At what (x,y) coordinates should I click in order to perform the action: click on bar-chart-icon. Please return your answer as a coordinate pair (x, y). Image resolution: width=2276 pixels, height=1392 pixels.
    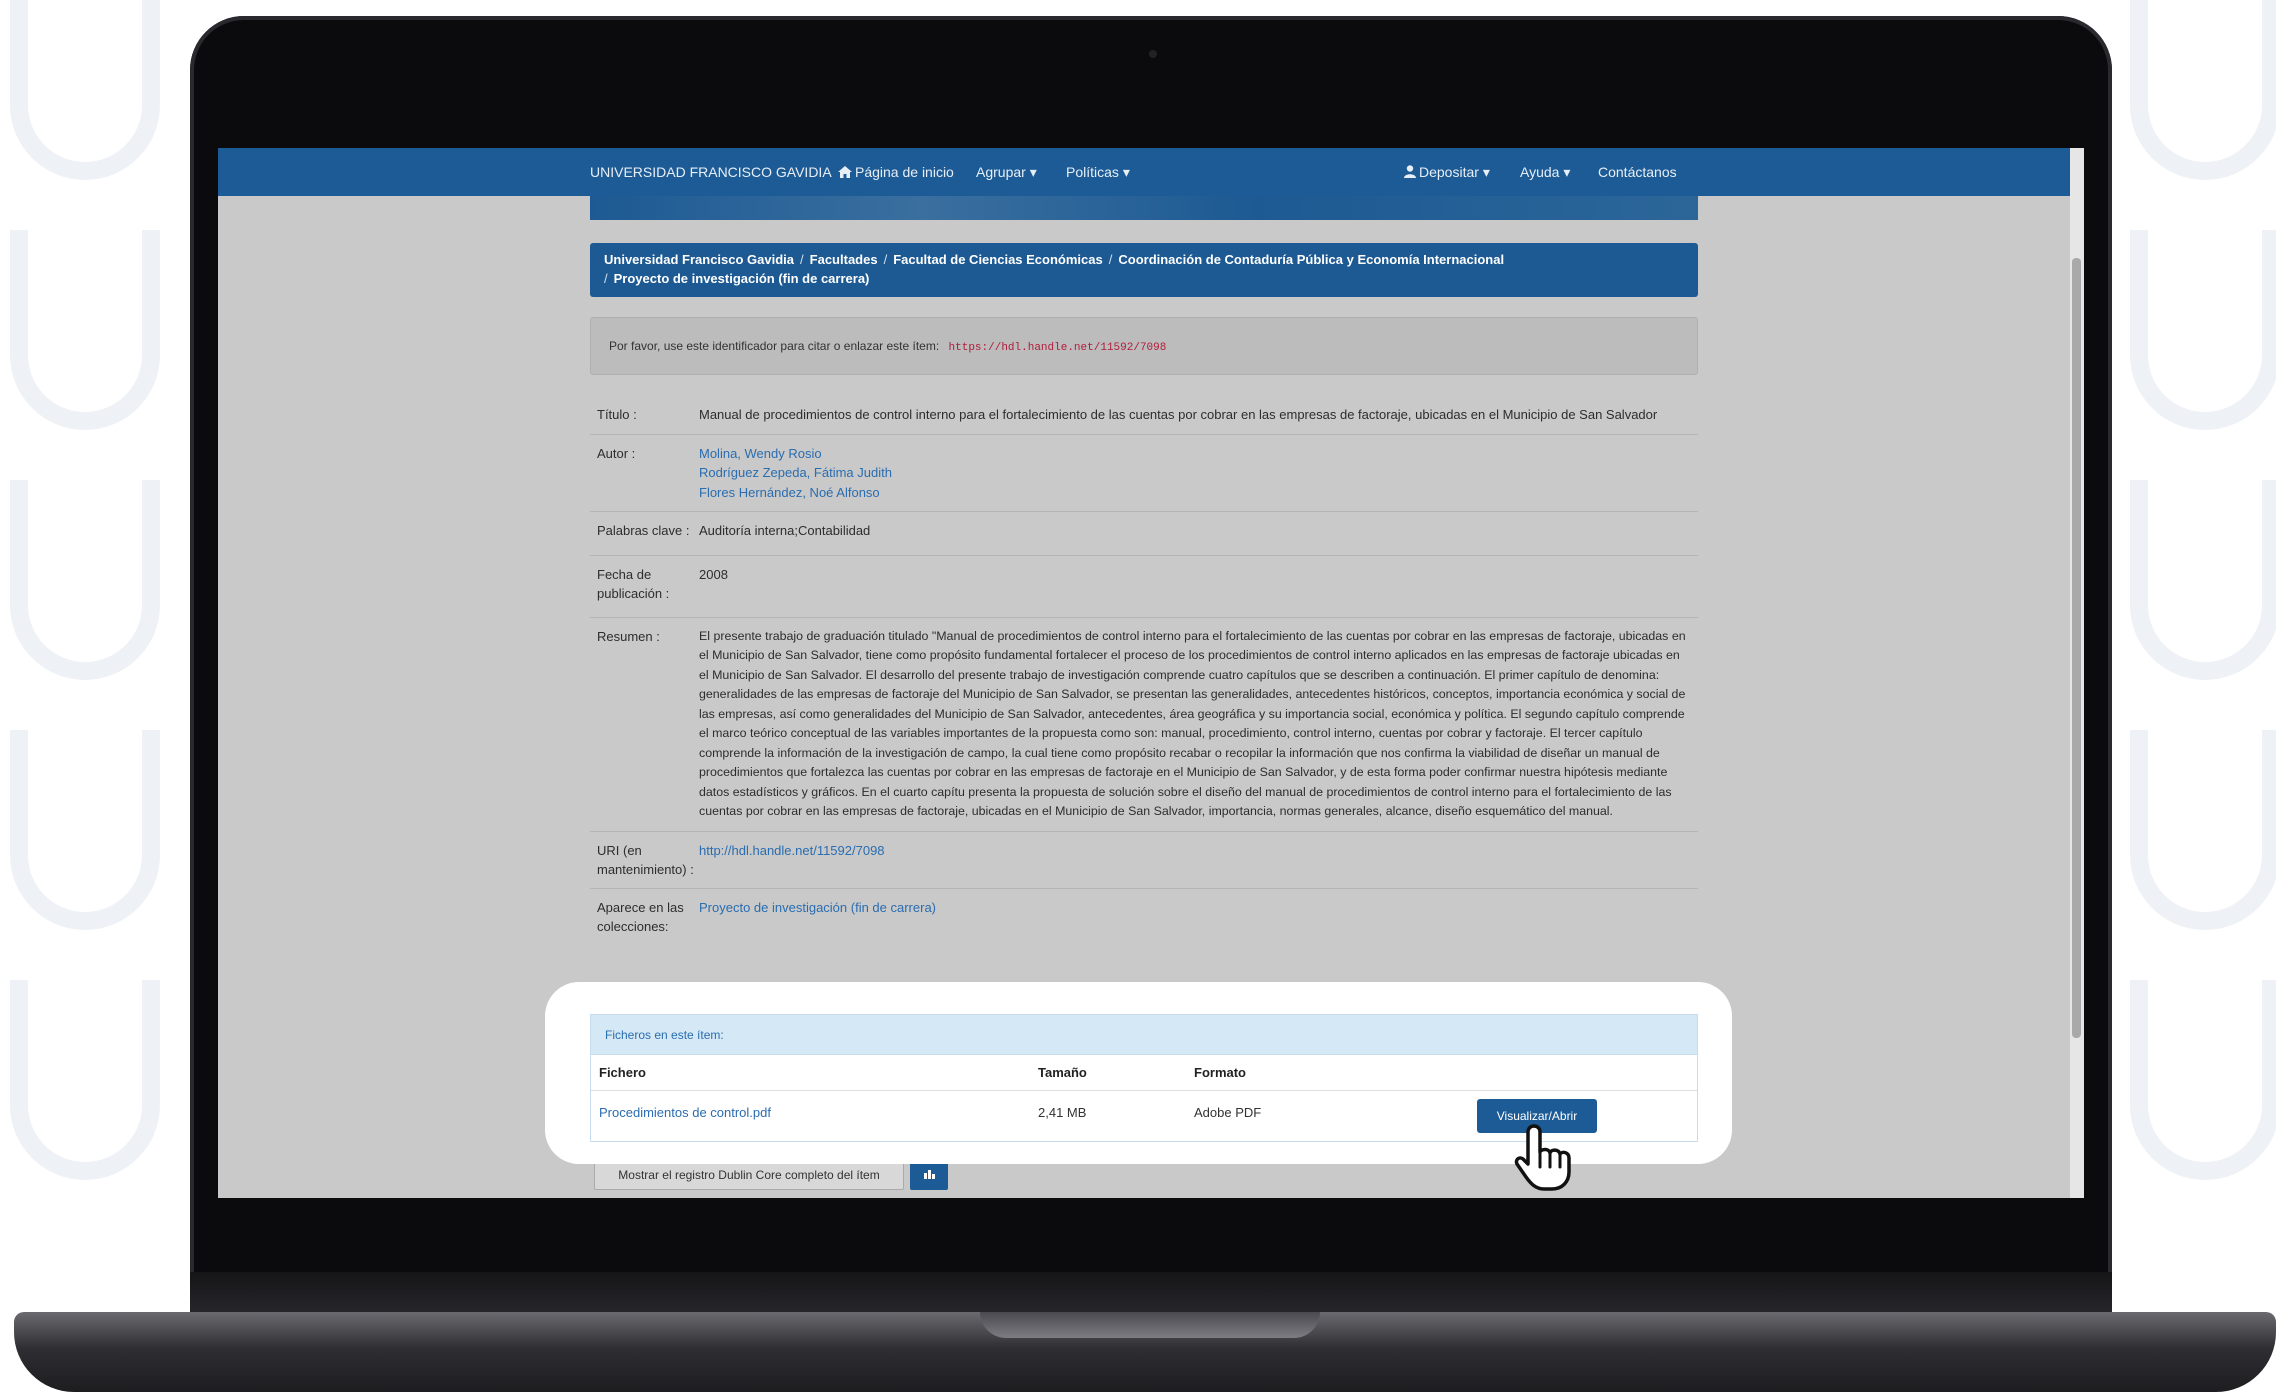
    Looking at the image, I should click on (929, 1174).